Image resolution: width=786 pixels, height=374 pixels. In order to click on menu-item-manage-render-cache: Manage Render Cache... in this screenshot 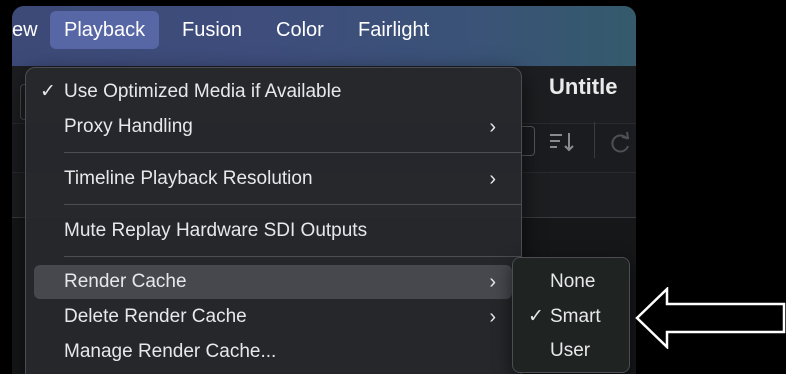, I will do `click(273, 352)`.